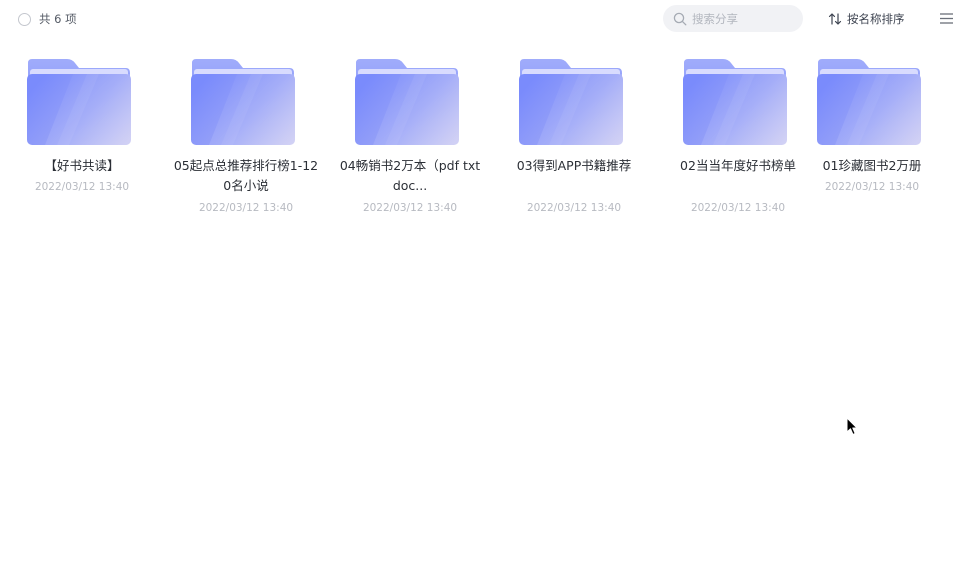 This screenshot has height=573, width=954. Describe the element at coordinates (58, 19) in the screenshot. I see `item-count-label: 共 6 项` at that location.